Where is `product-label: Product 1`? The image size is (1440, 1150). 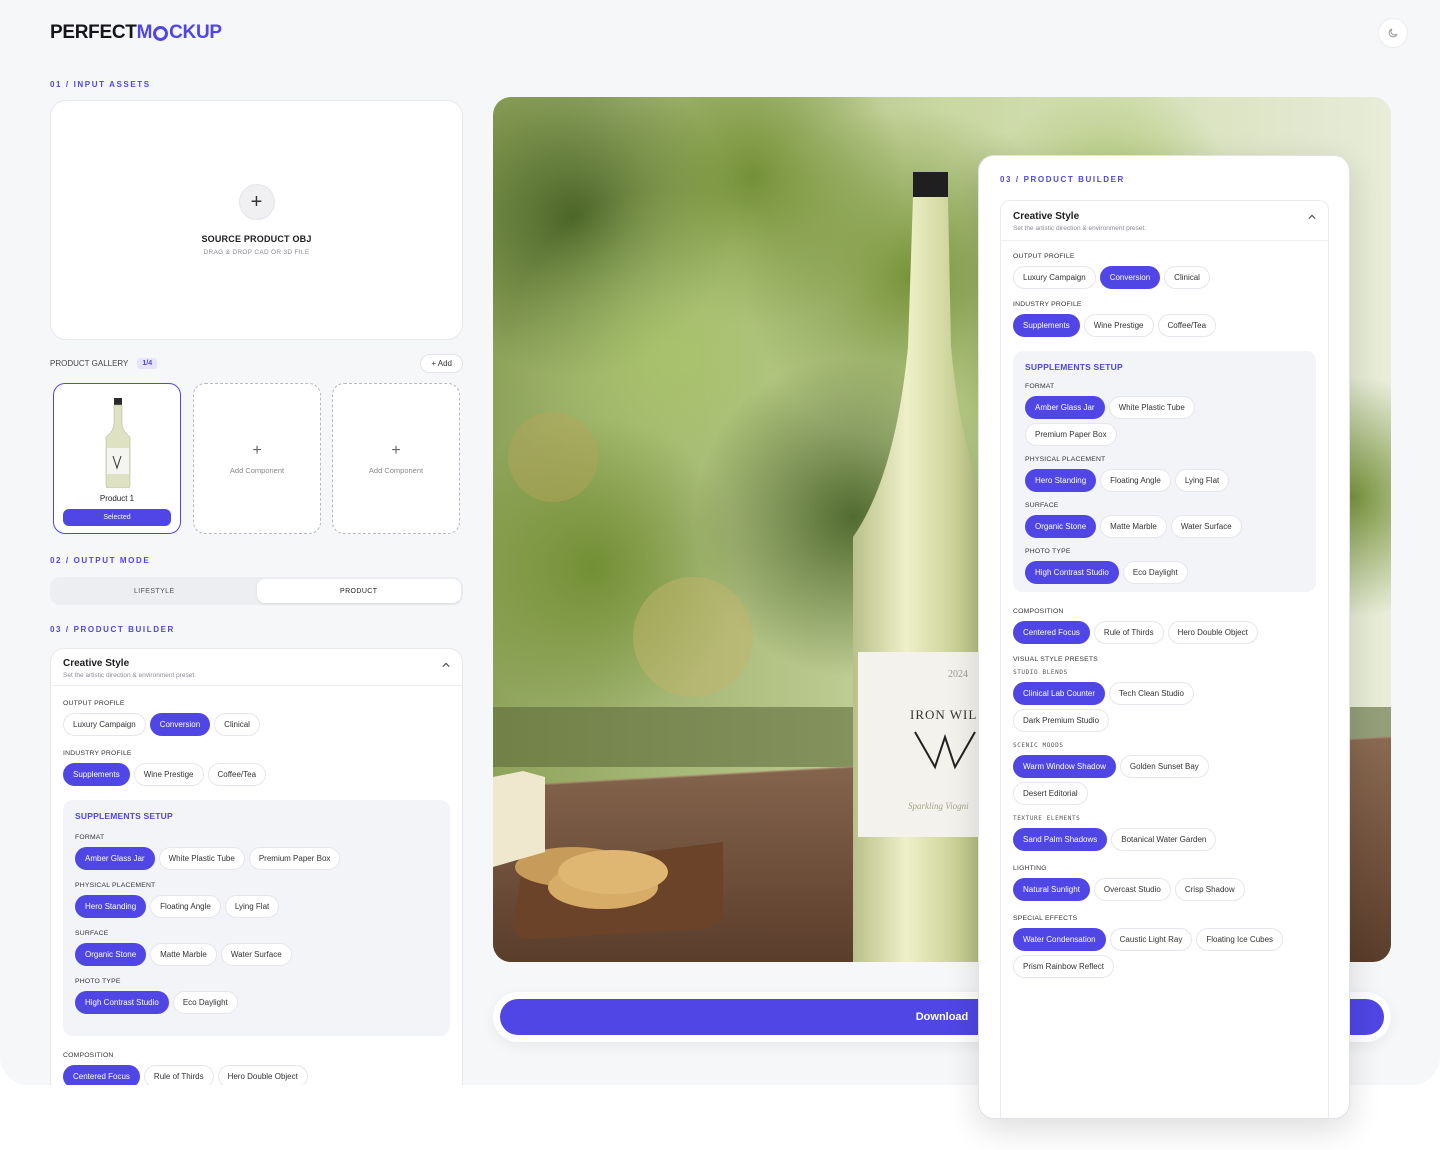 product-label: Product 1 is located at coordinates (117, 498).